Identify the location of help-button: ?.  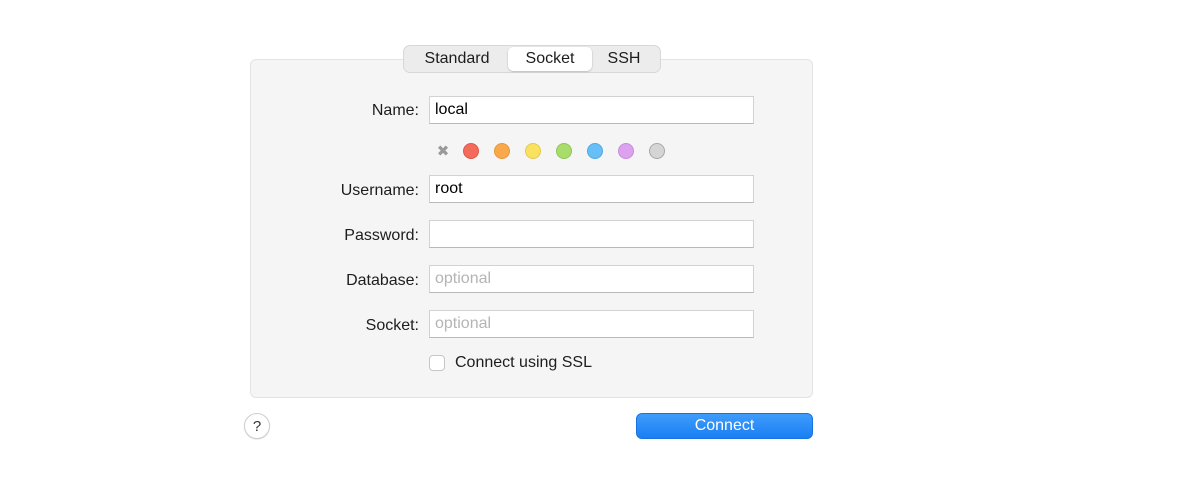
(257, 426).